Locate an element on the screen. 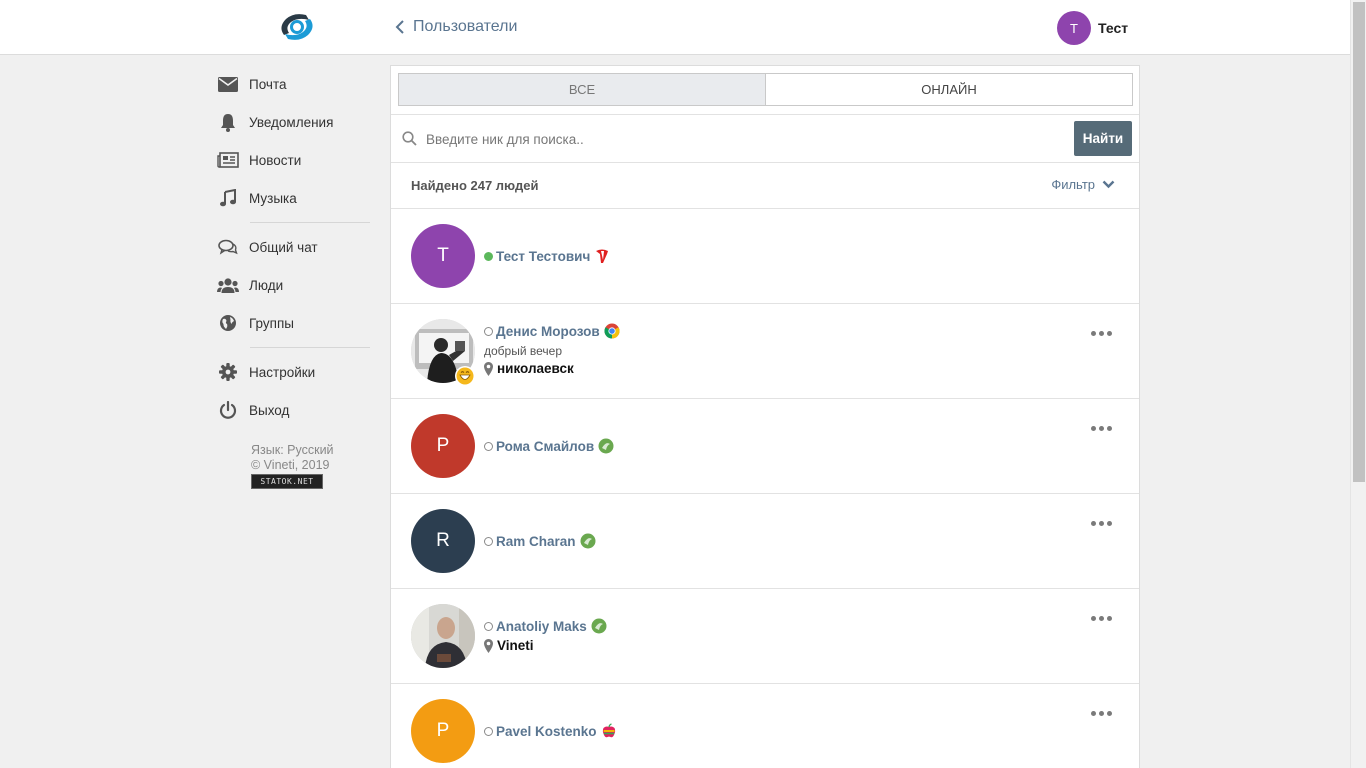 The image size is (1366, 768). sidebar-item-settings: Настройки is located at coordinates (296, 372).